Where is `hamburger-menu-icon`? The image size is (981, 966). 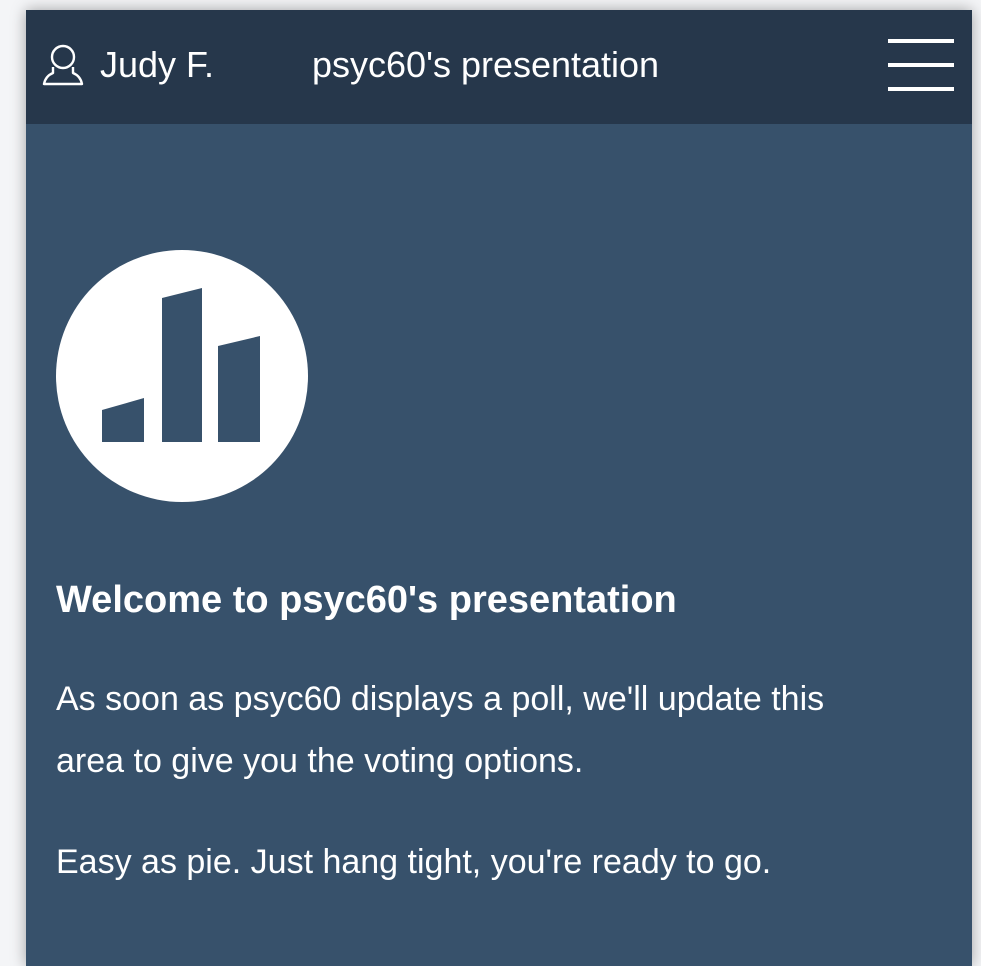 hamburger-menu-icon is located at coordinates (921, 65).